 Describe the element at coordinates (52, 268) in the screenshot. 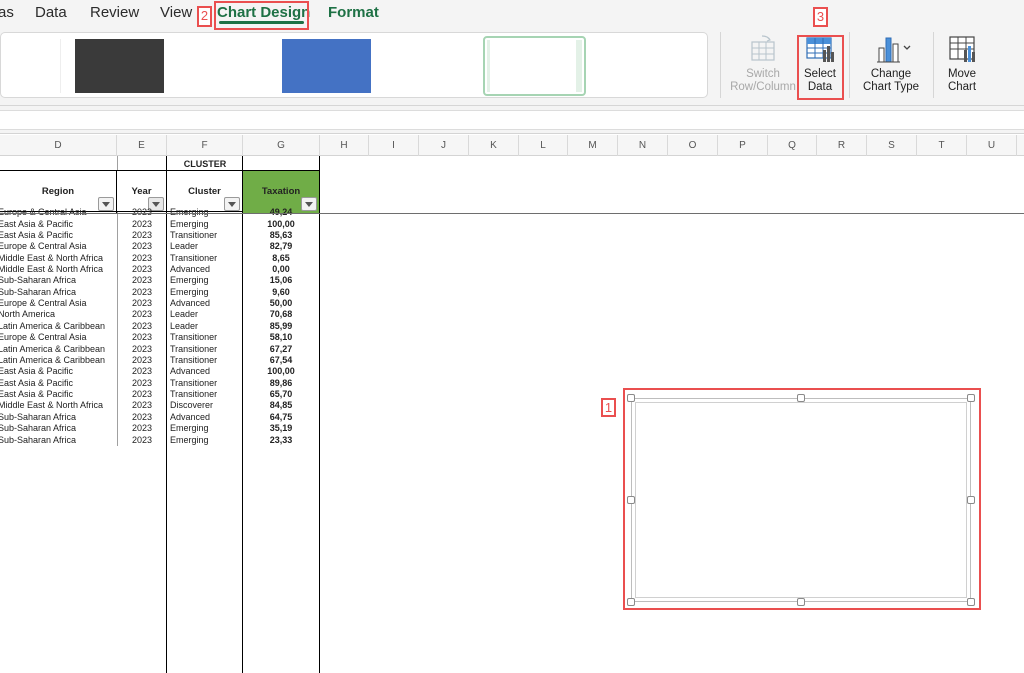

I see `cell-region: Middle East & North Africa` at that location.